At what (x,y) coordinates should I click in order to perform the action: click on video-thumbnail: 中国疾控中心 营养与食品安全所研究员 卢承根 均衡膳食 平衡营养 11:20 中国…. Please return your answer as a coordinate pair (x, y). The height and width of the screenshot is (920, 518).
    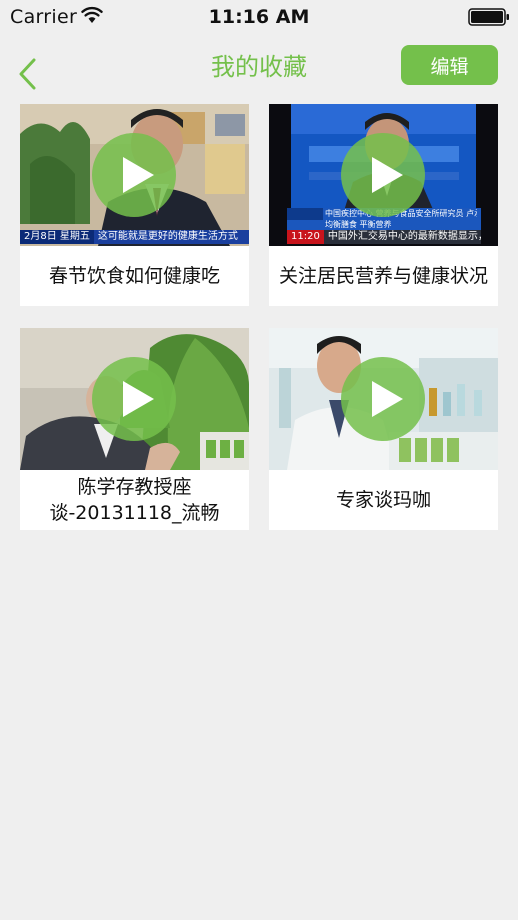
    Looking at the image, I should click on (383, 175).